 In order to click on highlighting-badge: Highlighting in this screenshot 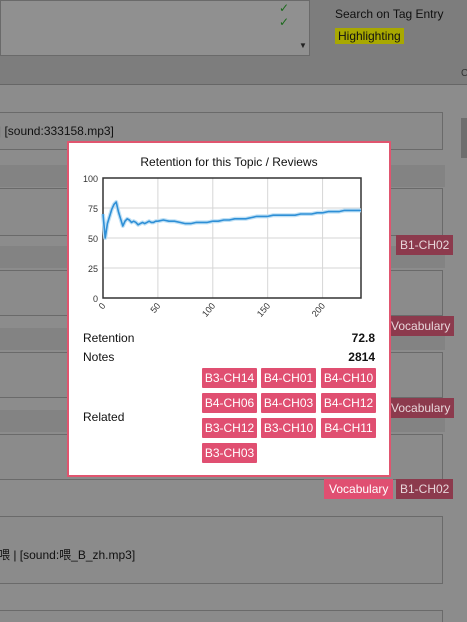, I will do `click(369, 36)`.